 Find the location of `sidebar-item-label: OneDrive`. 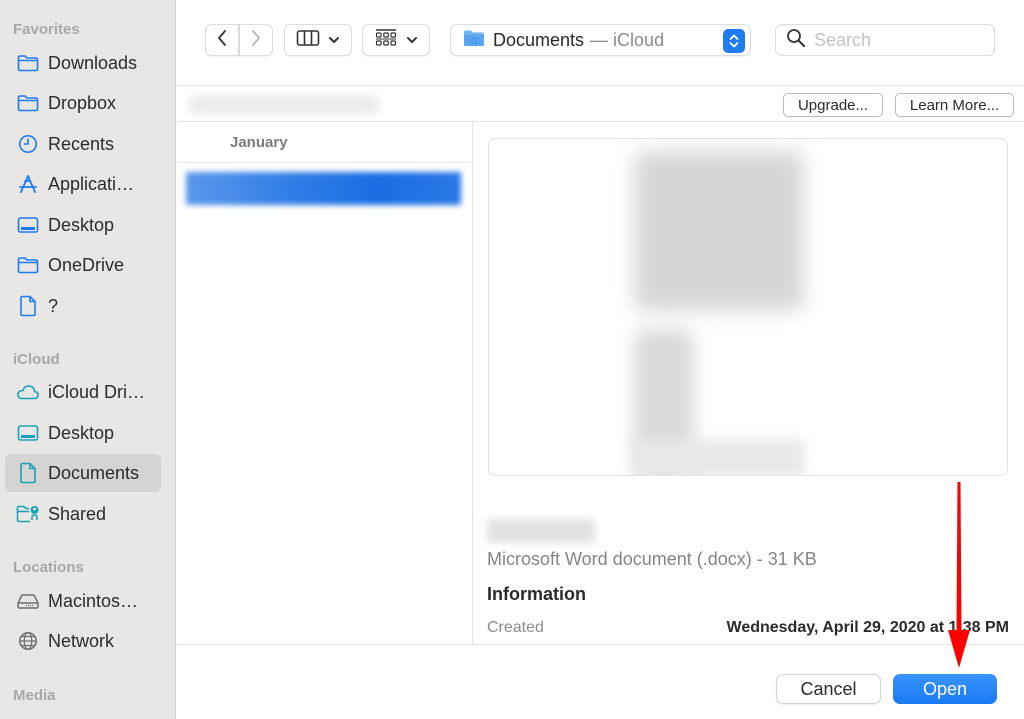

sidebar-item-label: OneDrive is located at coordinates (86, 264).